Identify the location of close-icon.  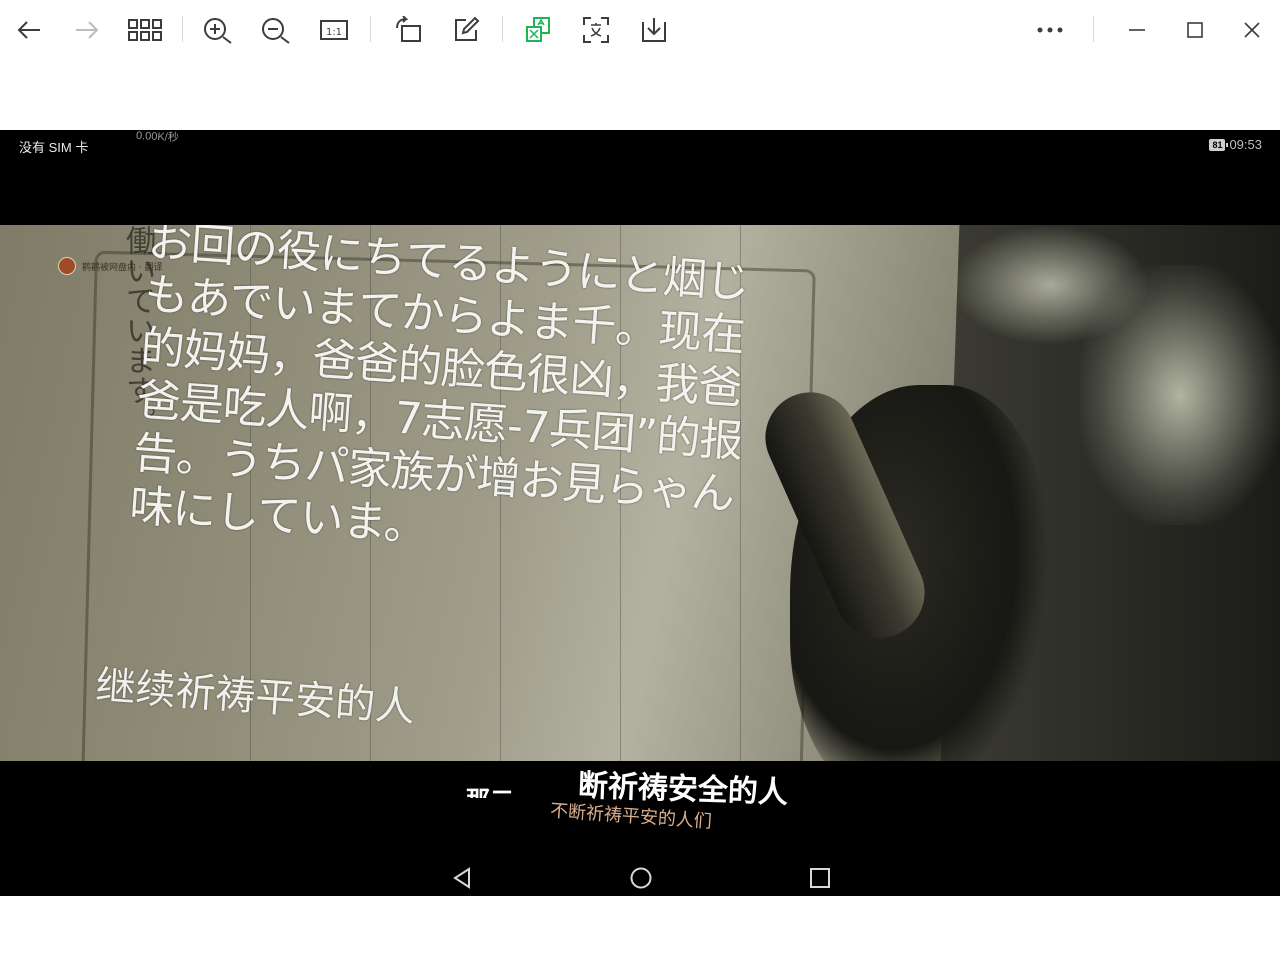
(1252, 30).